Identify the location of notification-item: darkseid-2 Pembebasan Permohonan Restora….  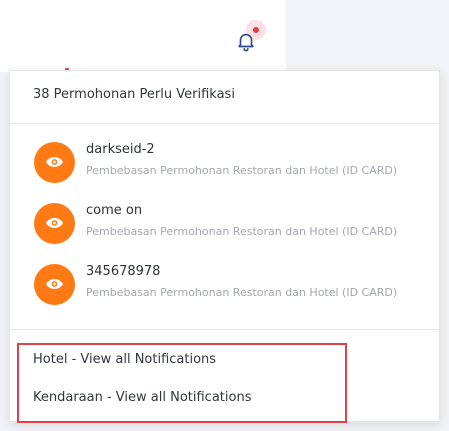
(224, 166).